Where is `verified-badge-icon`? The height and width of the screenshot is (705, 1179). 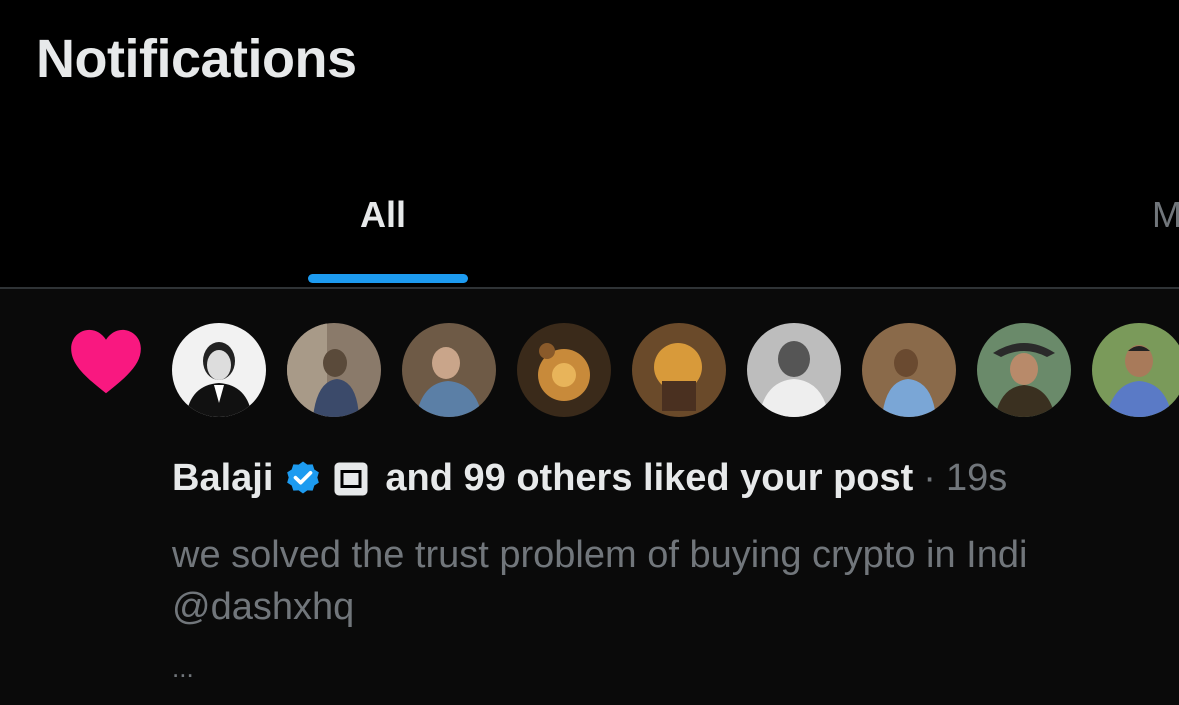 verified-badge-icon is located at coordinates (303, 479).